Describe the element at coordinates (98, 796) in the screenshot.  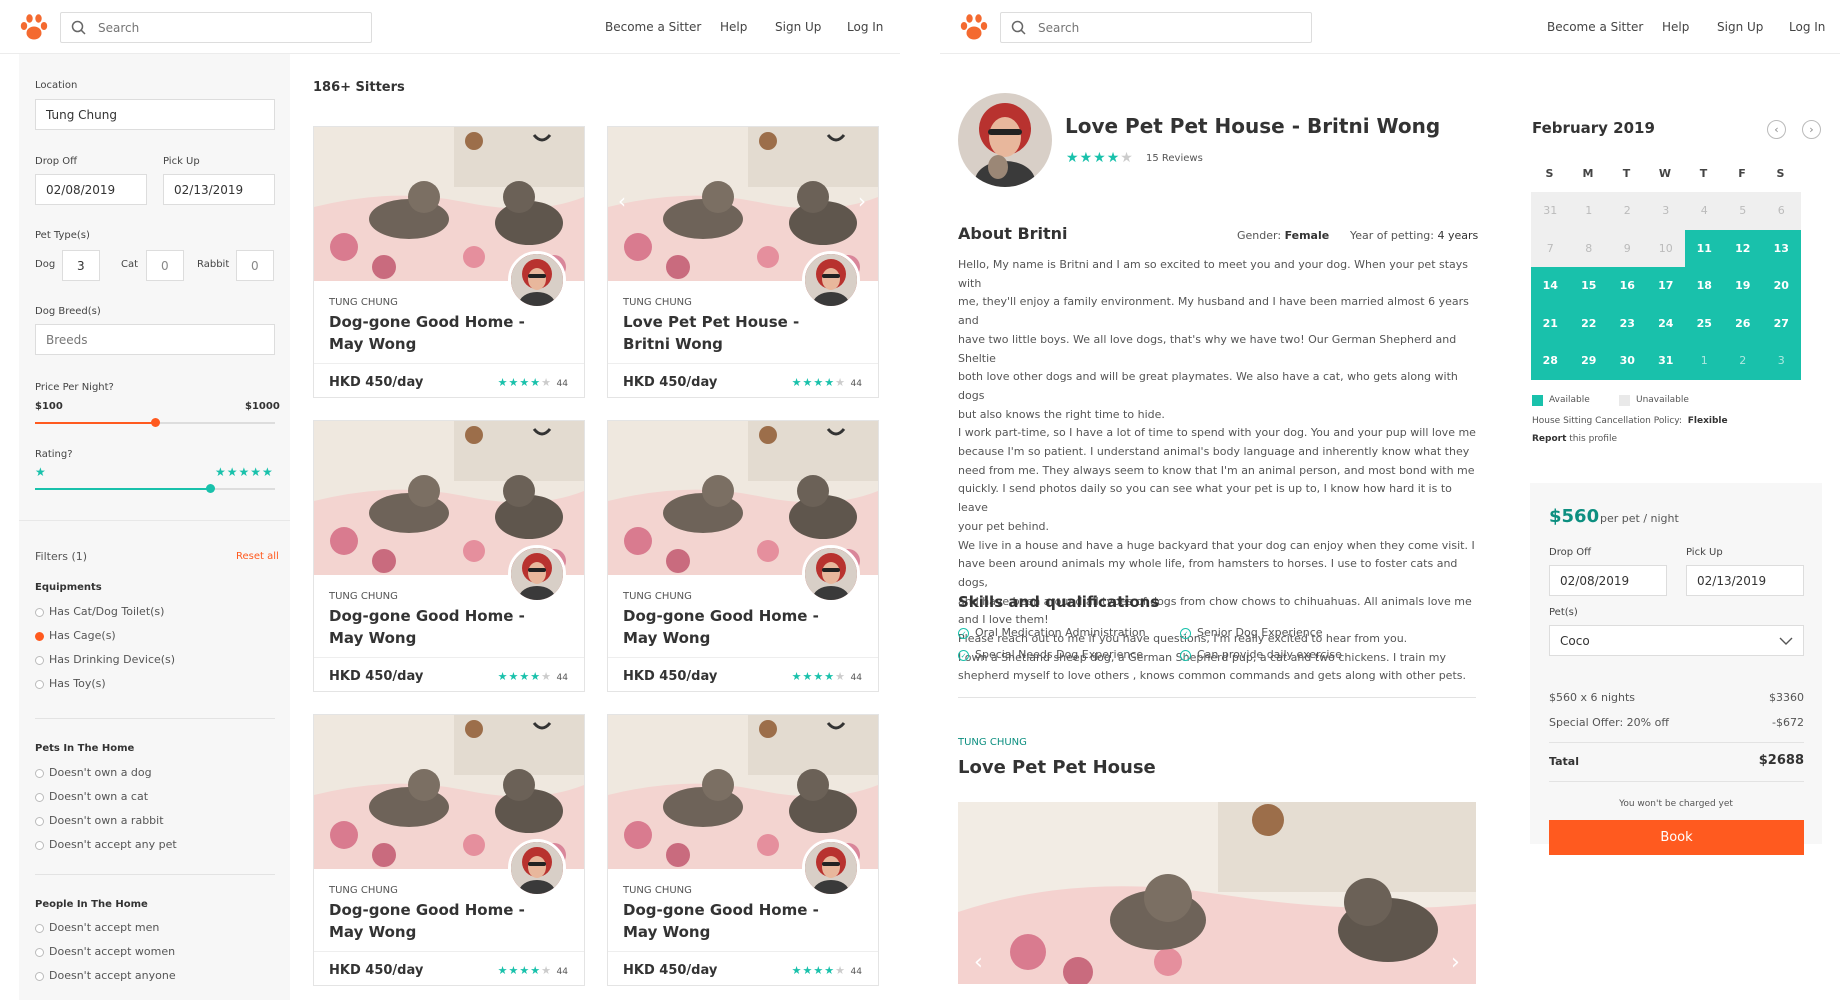
I see `filter-option-label: Doesn't own a cat` at that location.